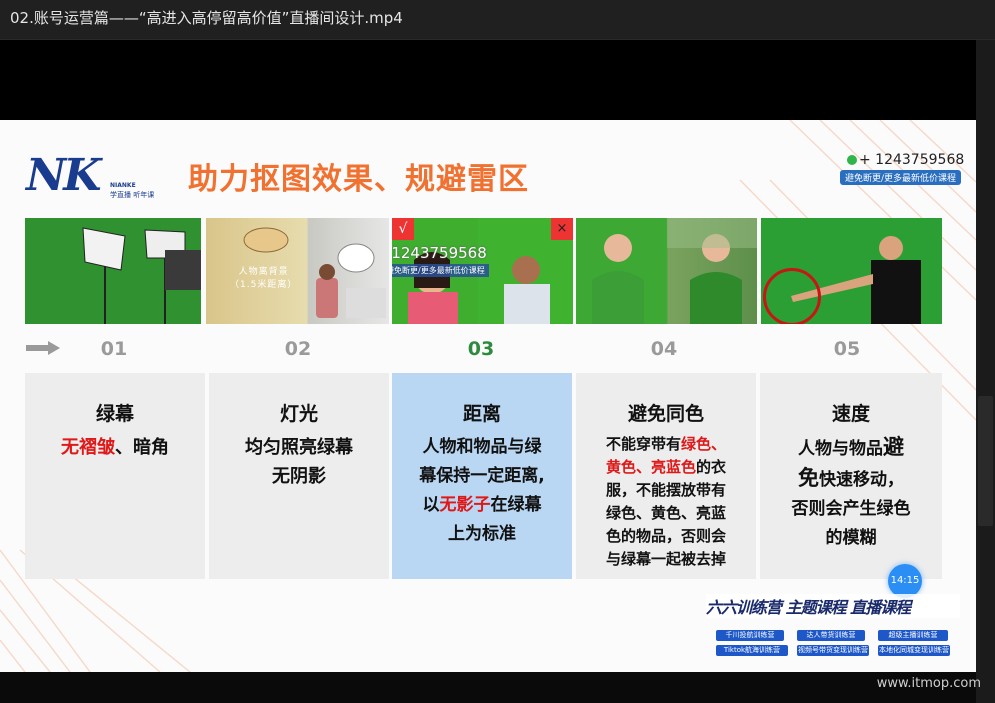 This screenshot has width=995, height=703. Describe the element at coordinates (985, 371) in the screenshot. I see `scrollbar` at that location.